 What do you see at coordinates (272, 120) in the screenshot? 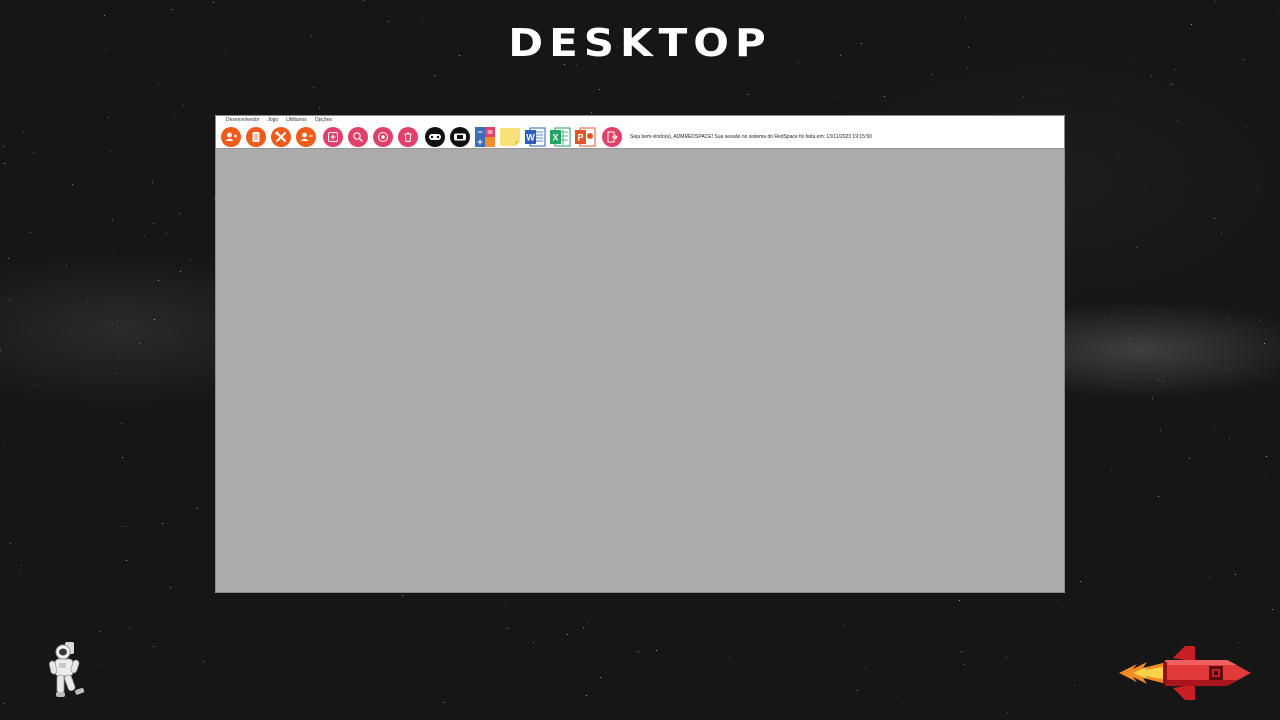
I see `menu-jogo: Jogo` at bounding box center [272, 120].